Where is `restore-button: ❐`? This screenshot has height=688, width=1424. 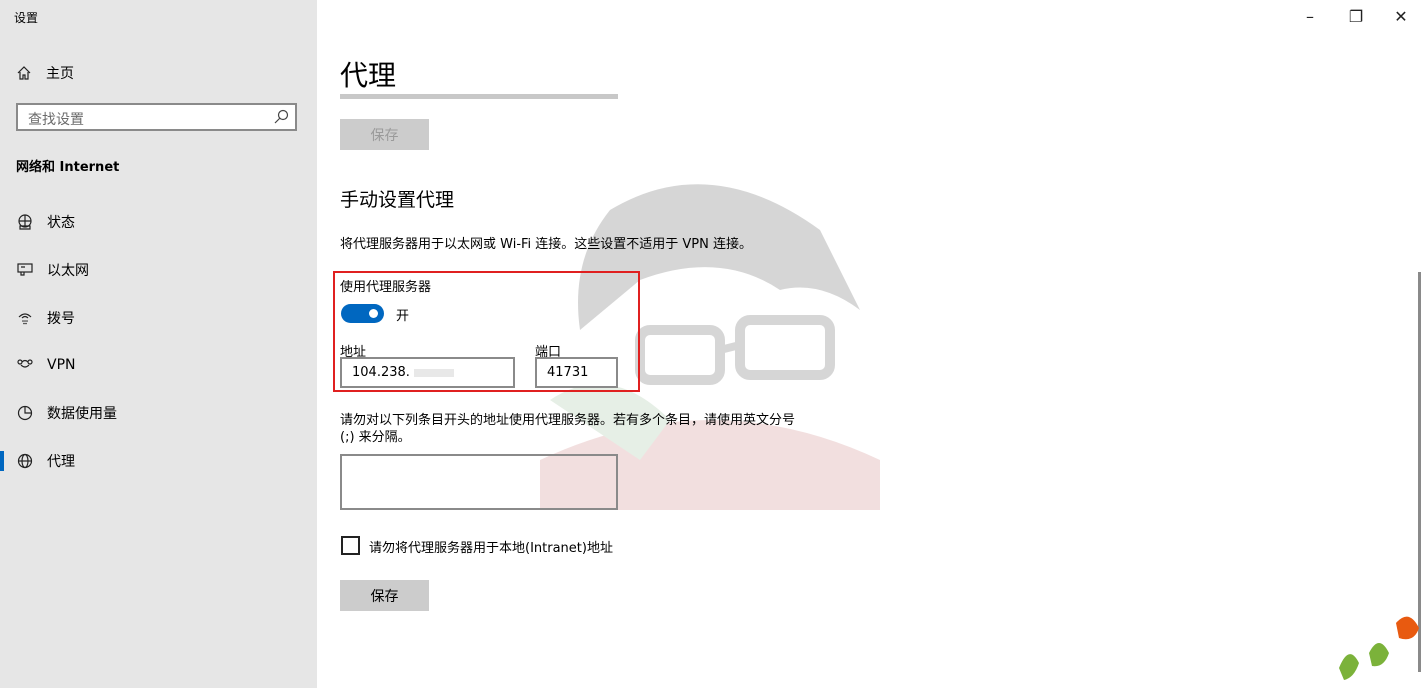
restore-button: ❐ is located at coordinates (1356, 16).